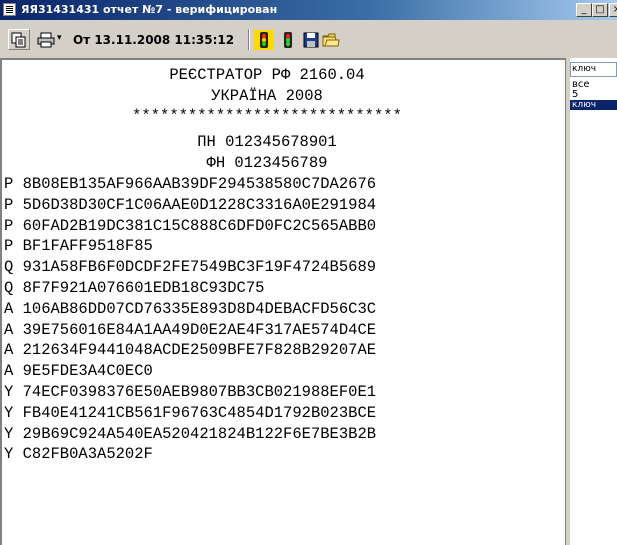 The width and height of the screenshot is (617, 545). Describe the element at coordinates (190, 308) in the screenshot. I see `receipt-row: A 106AB86DD07CD76335E893D8D4DEBACFD56C3C` at that location.